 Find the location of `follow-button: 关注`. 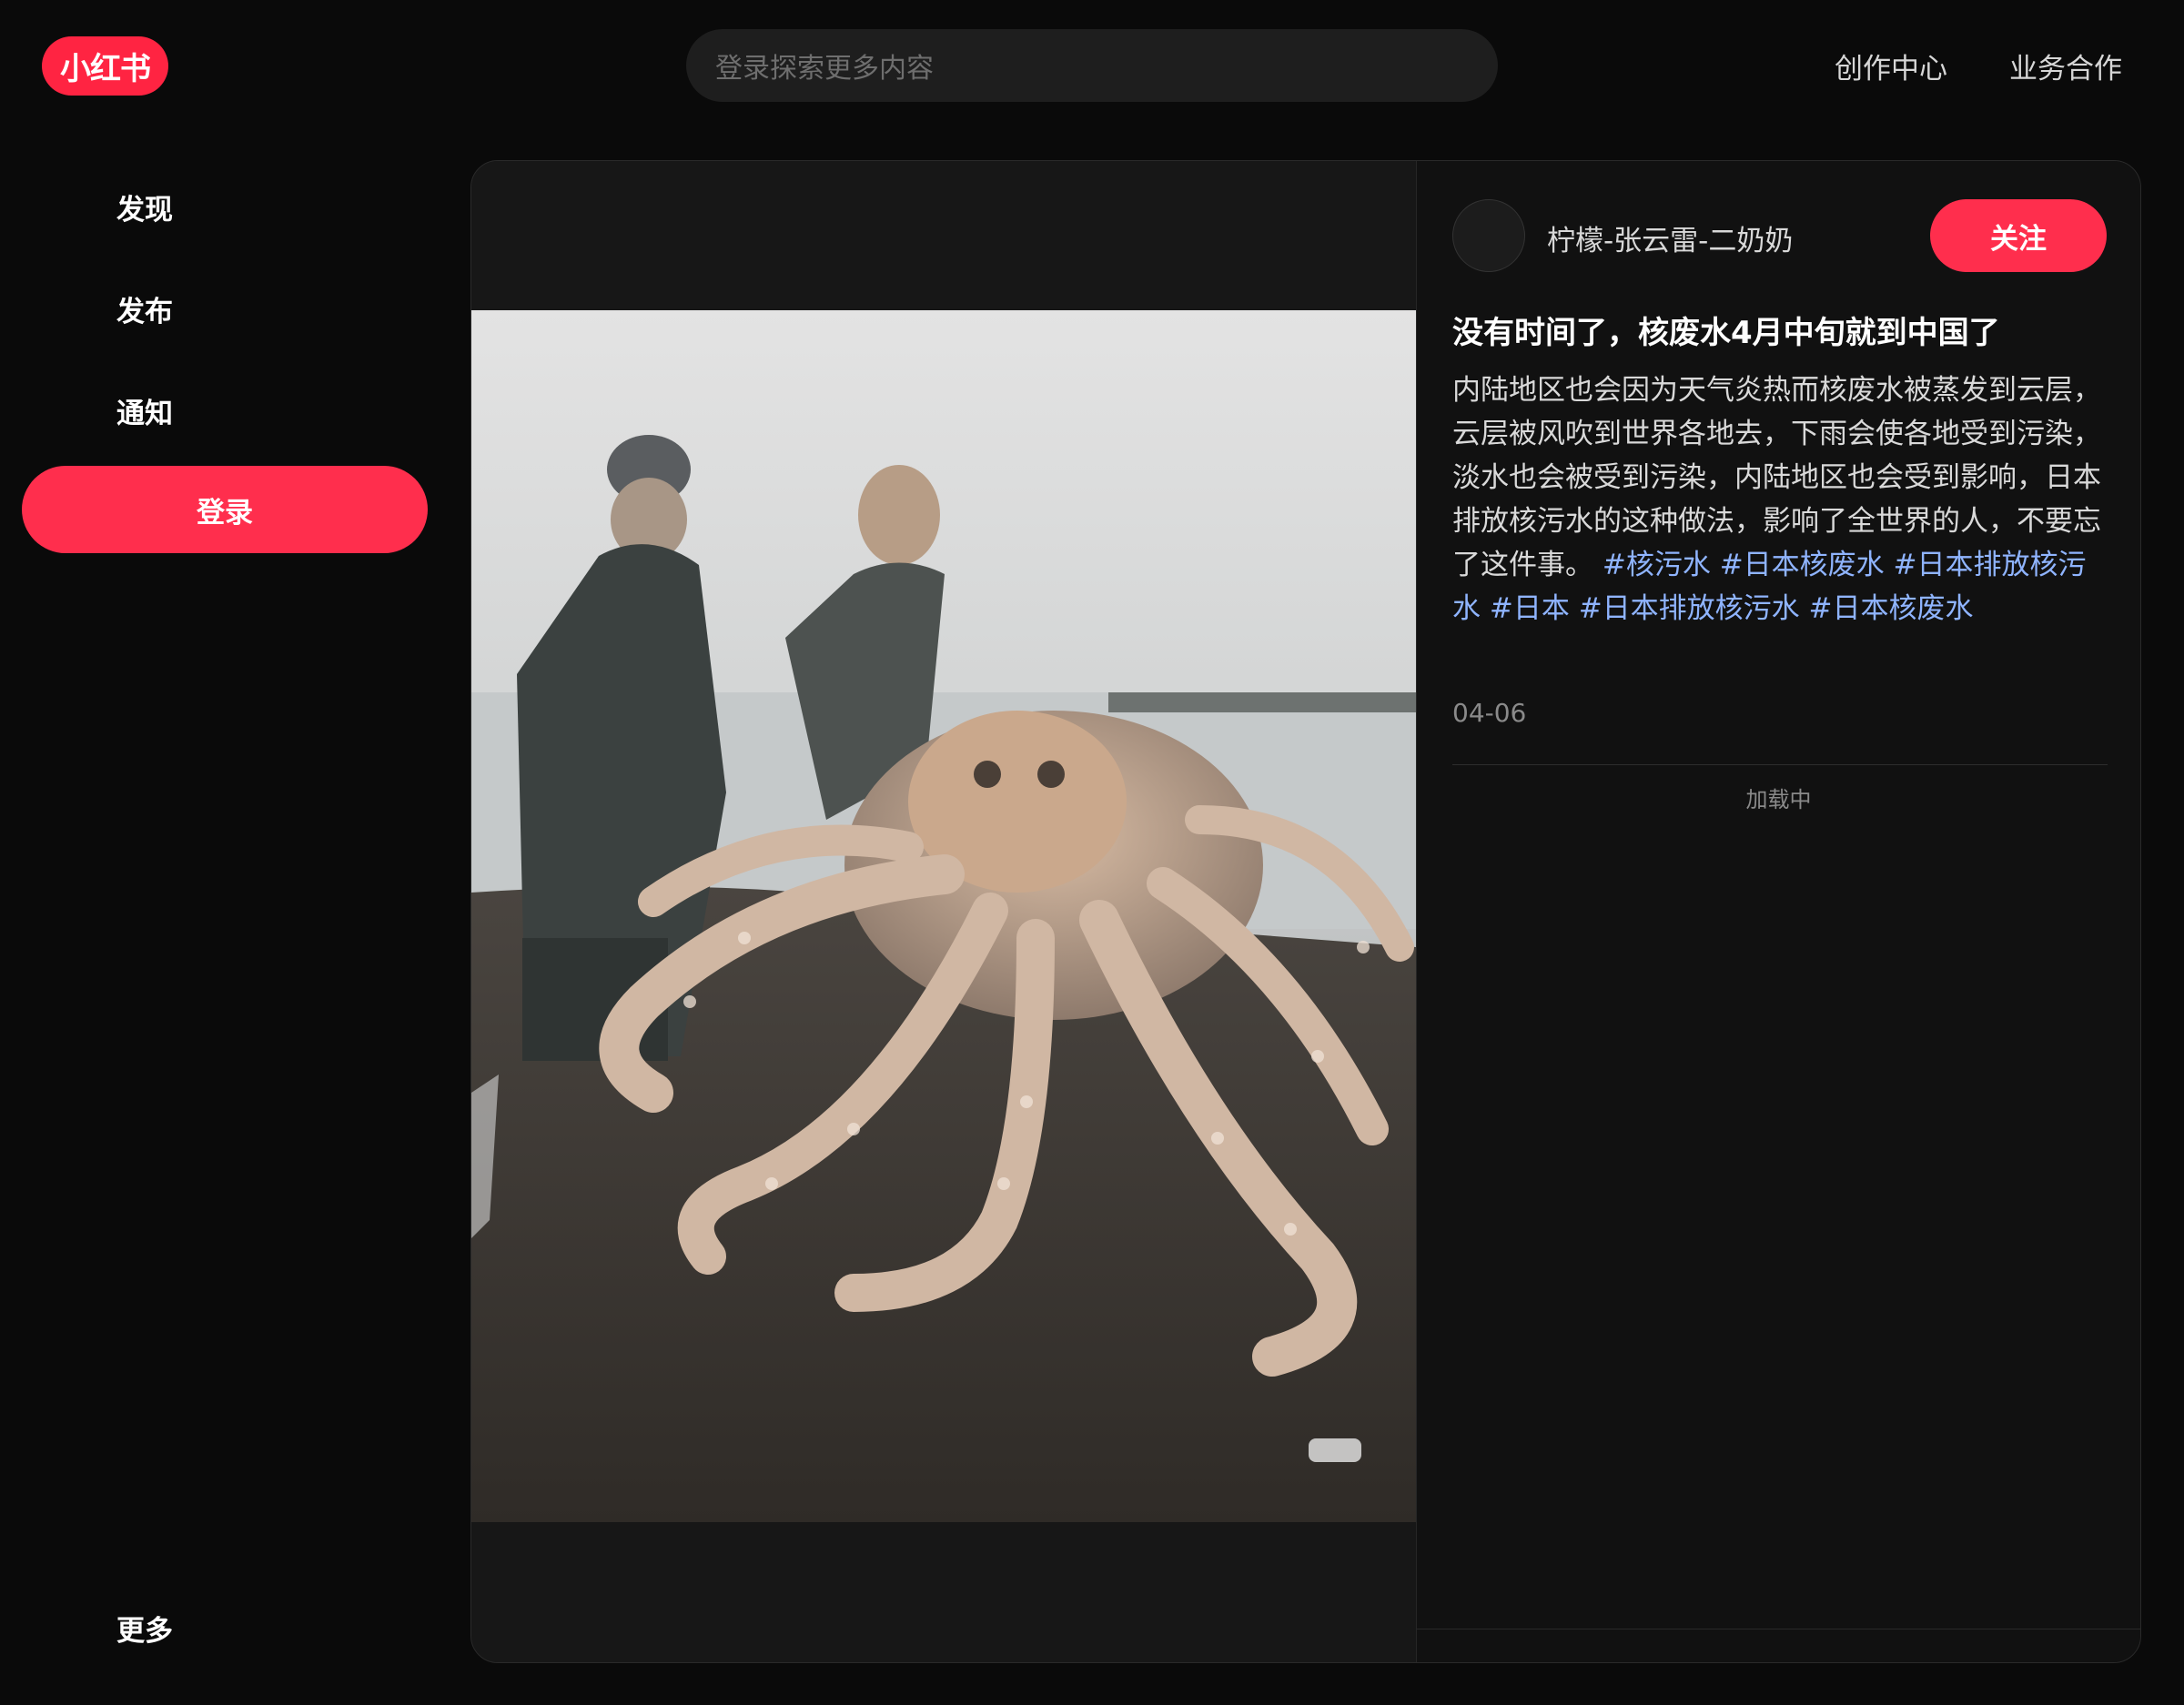

follow-button: 关注 is located at coordinates (2019, 235).